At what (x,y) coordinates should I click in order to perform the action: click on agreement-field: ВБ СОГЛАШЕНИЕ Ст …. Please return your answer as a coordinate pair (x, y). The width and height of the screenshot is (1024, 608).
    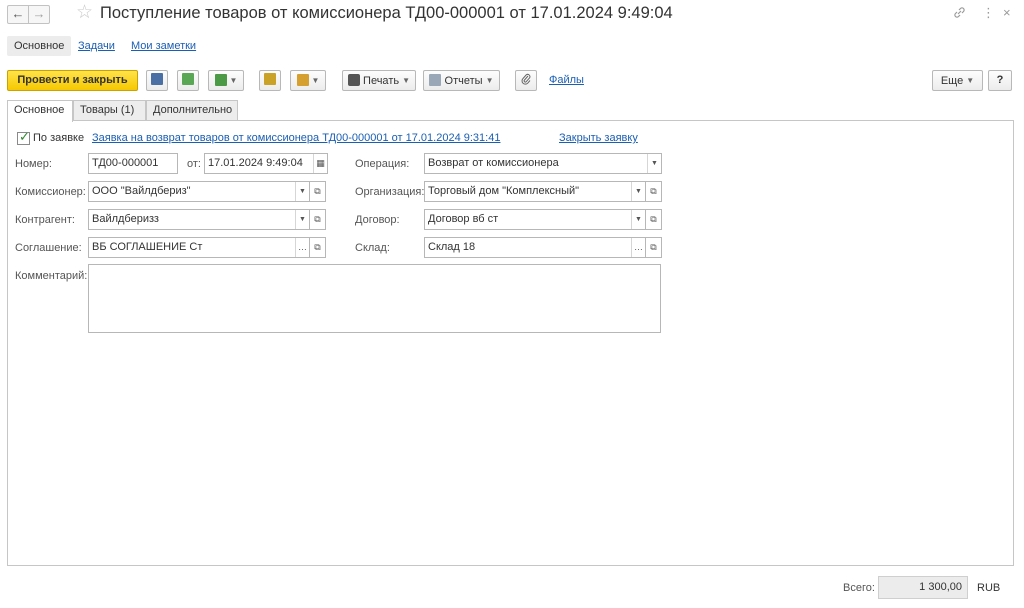
    Looking at the image, I should click on (199, 247).